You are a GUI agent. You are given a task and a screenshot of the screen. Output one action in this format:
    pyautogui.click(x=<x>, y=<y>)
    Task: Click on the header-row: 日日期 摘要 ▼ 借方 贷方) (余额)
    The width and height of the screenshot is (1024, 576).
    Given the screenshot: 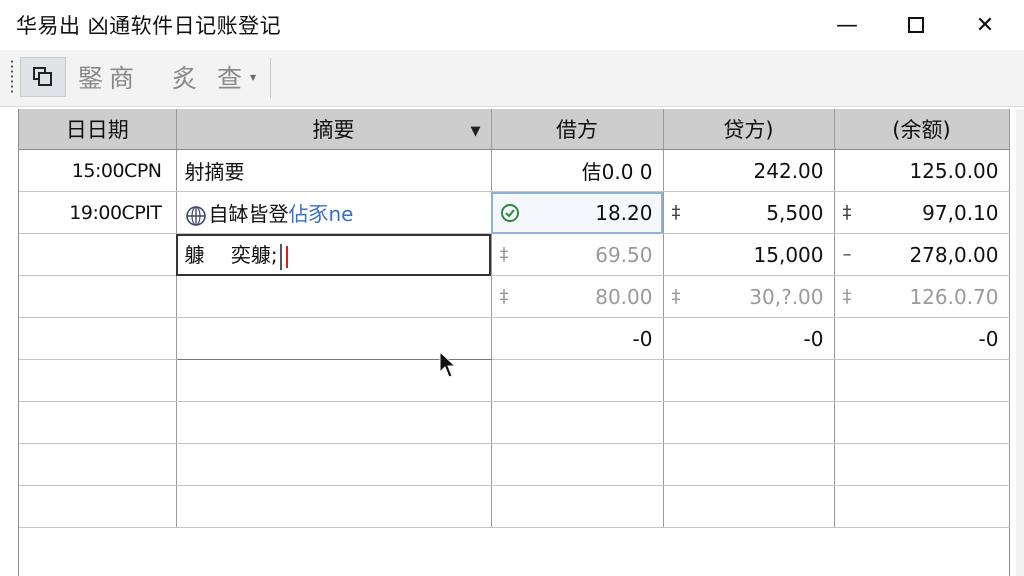 What is the action you would take?
    pyautogui.click(x=514, y=129)
    